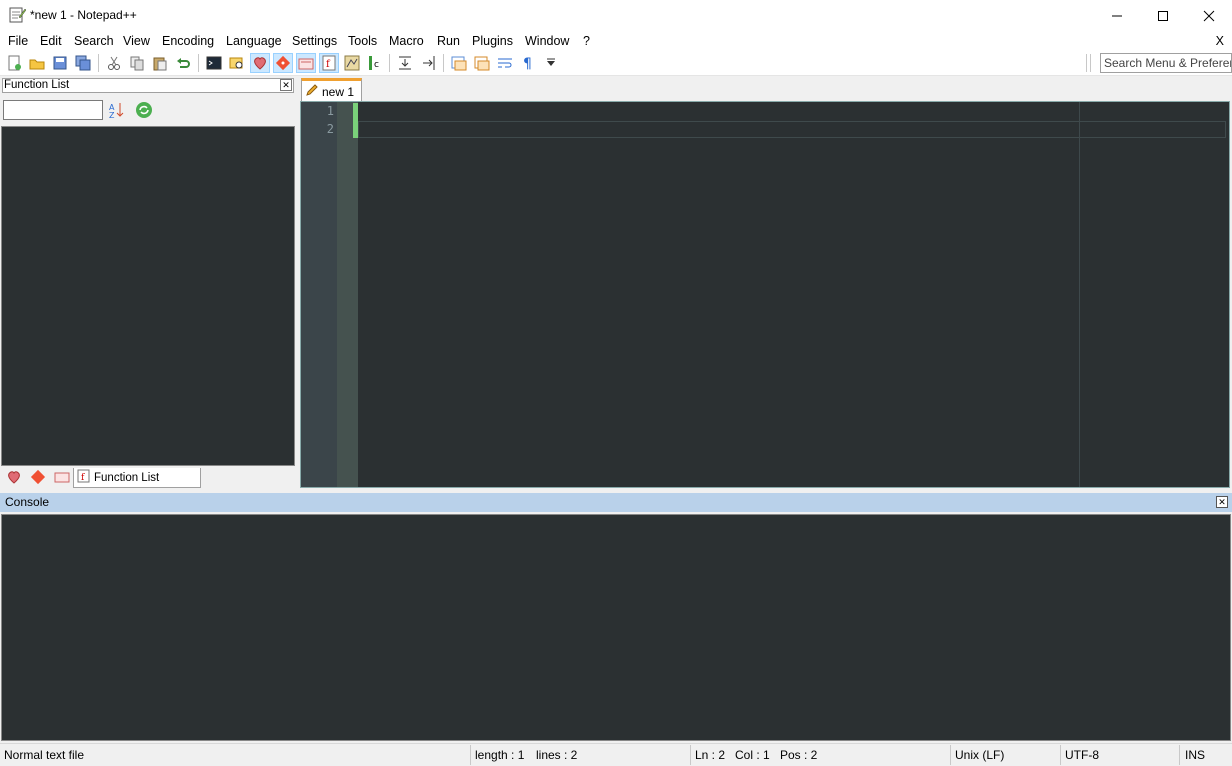 Image resolution: width=1232 pixels, height=766 pixels. What do you see at coordinates (428, 63) in the screenshot?
I see `outdent-icon` at bounding box center [428, 63].